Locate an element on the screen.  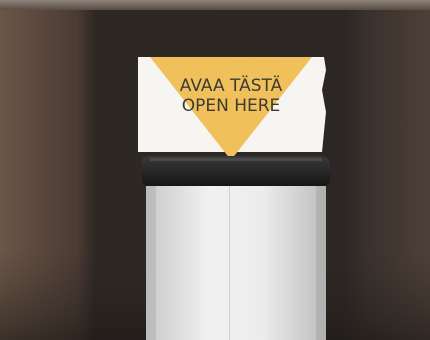
body-center-seam is located at coordinates (229, 263).